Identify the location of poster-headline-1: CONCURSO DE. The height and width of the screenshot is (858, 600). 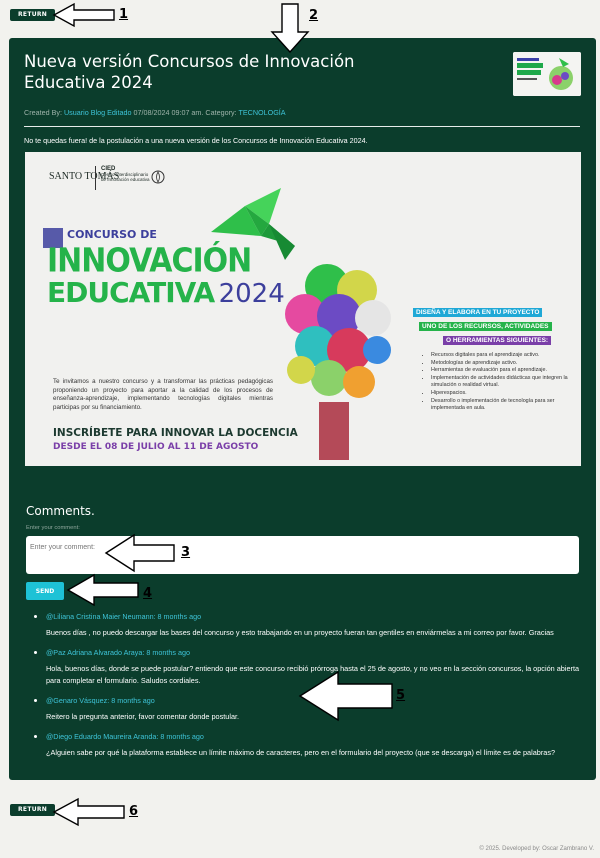
(112, 234).